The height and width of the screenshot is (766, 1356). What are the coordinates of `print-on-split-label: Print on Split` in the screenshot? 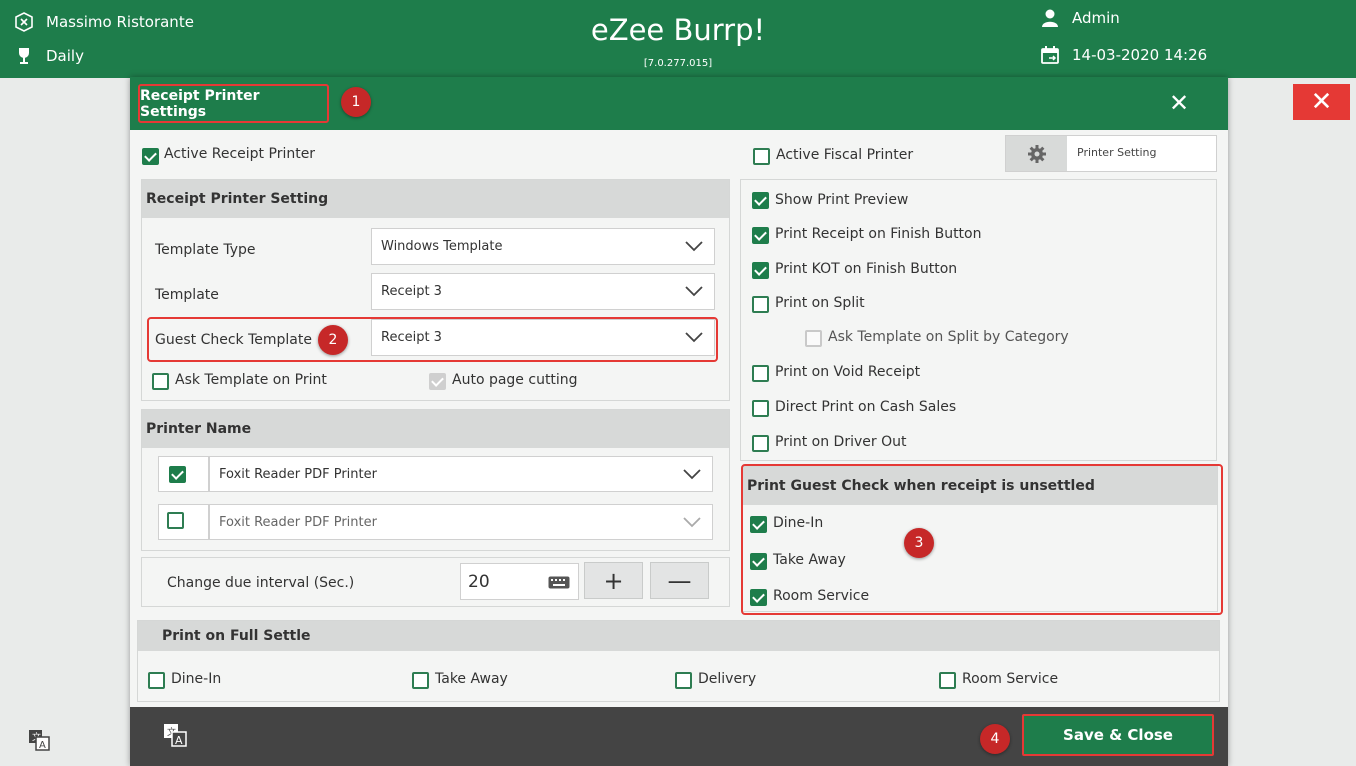 It's located at (820, 303).